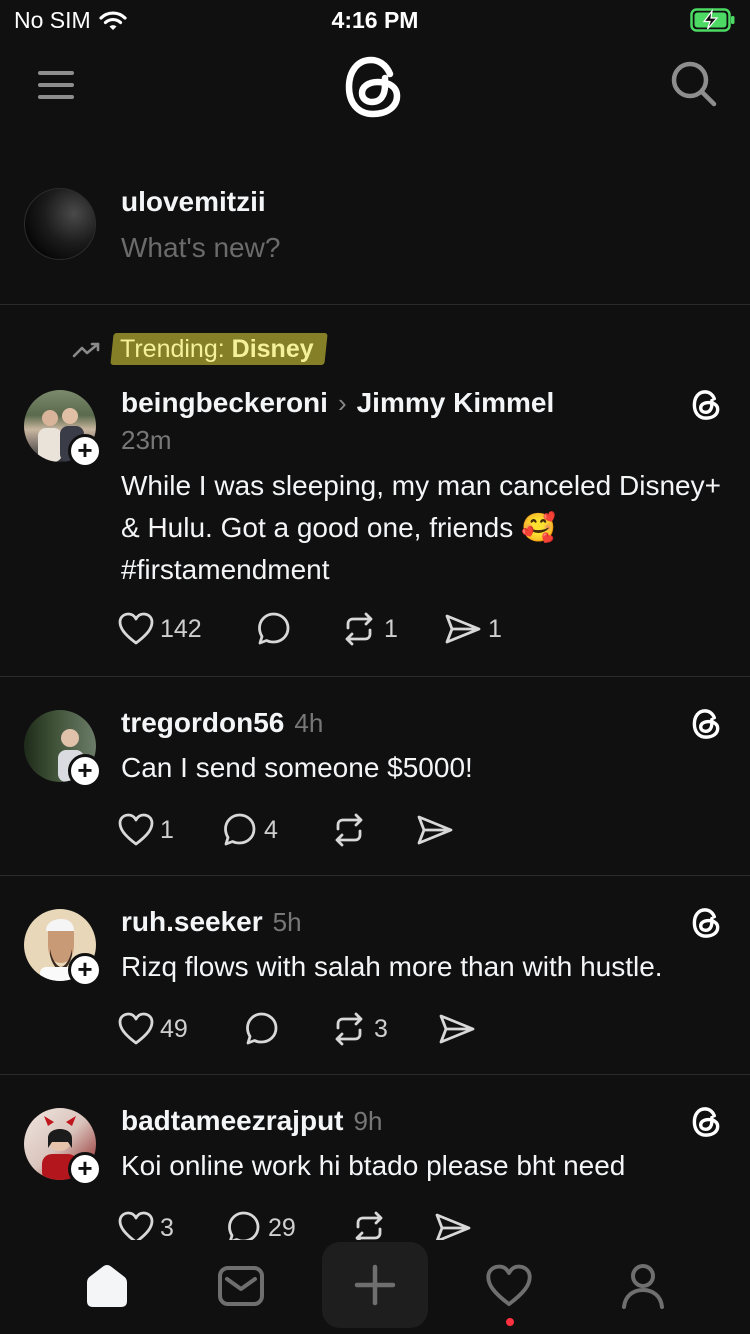 Image resolution: width=750 pixels, height=1334 pixels. I want to click on username: beingbeckeroni, so click(224, 403).